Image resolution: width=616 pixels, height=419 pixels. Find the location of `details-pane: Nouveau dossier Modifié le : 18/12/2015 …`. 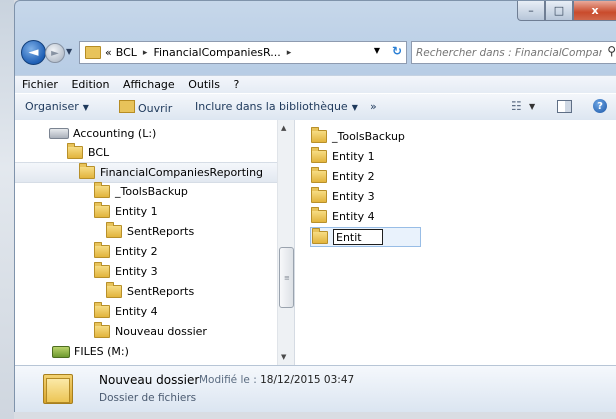

details-pane: Nouveau dossier Modifié le : 18/12/2015 … is located at coordinates (315, 388).